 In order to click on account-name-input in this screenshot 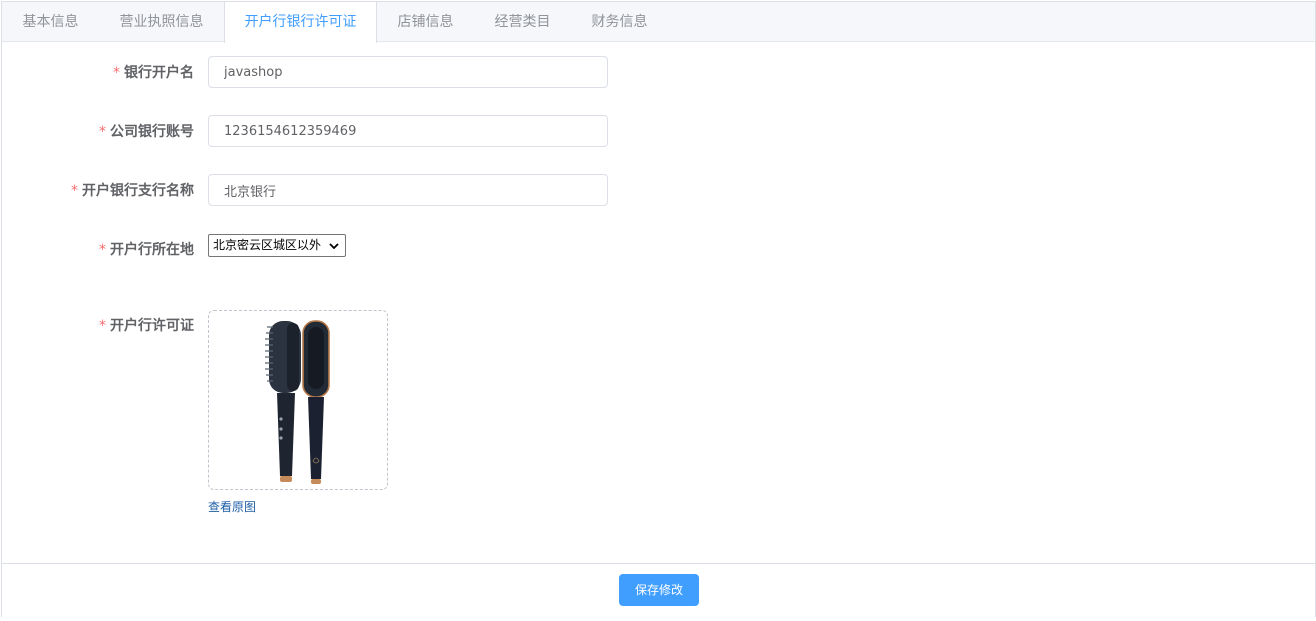, I will do `click(408, 72)`.